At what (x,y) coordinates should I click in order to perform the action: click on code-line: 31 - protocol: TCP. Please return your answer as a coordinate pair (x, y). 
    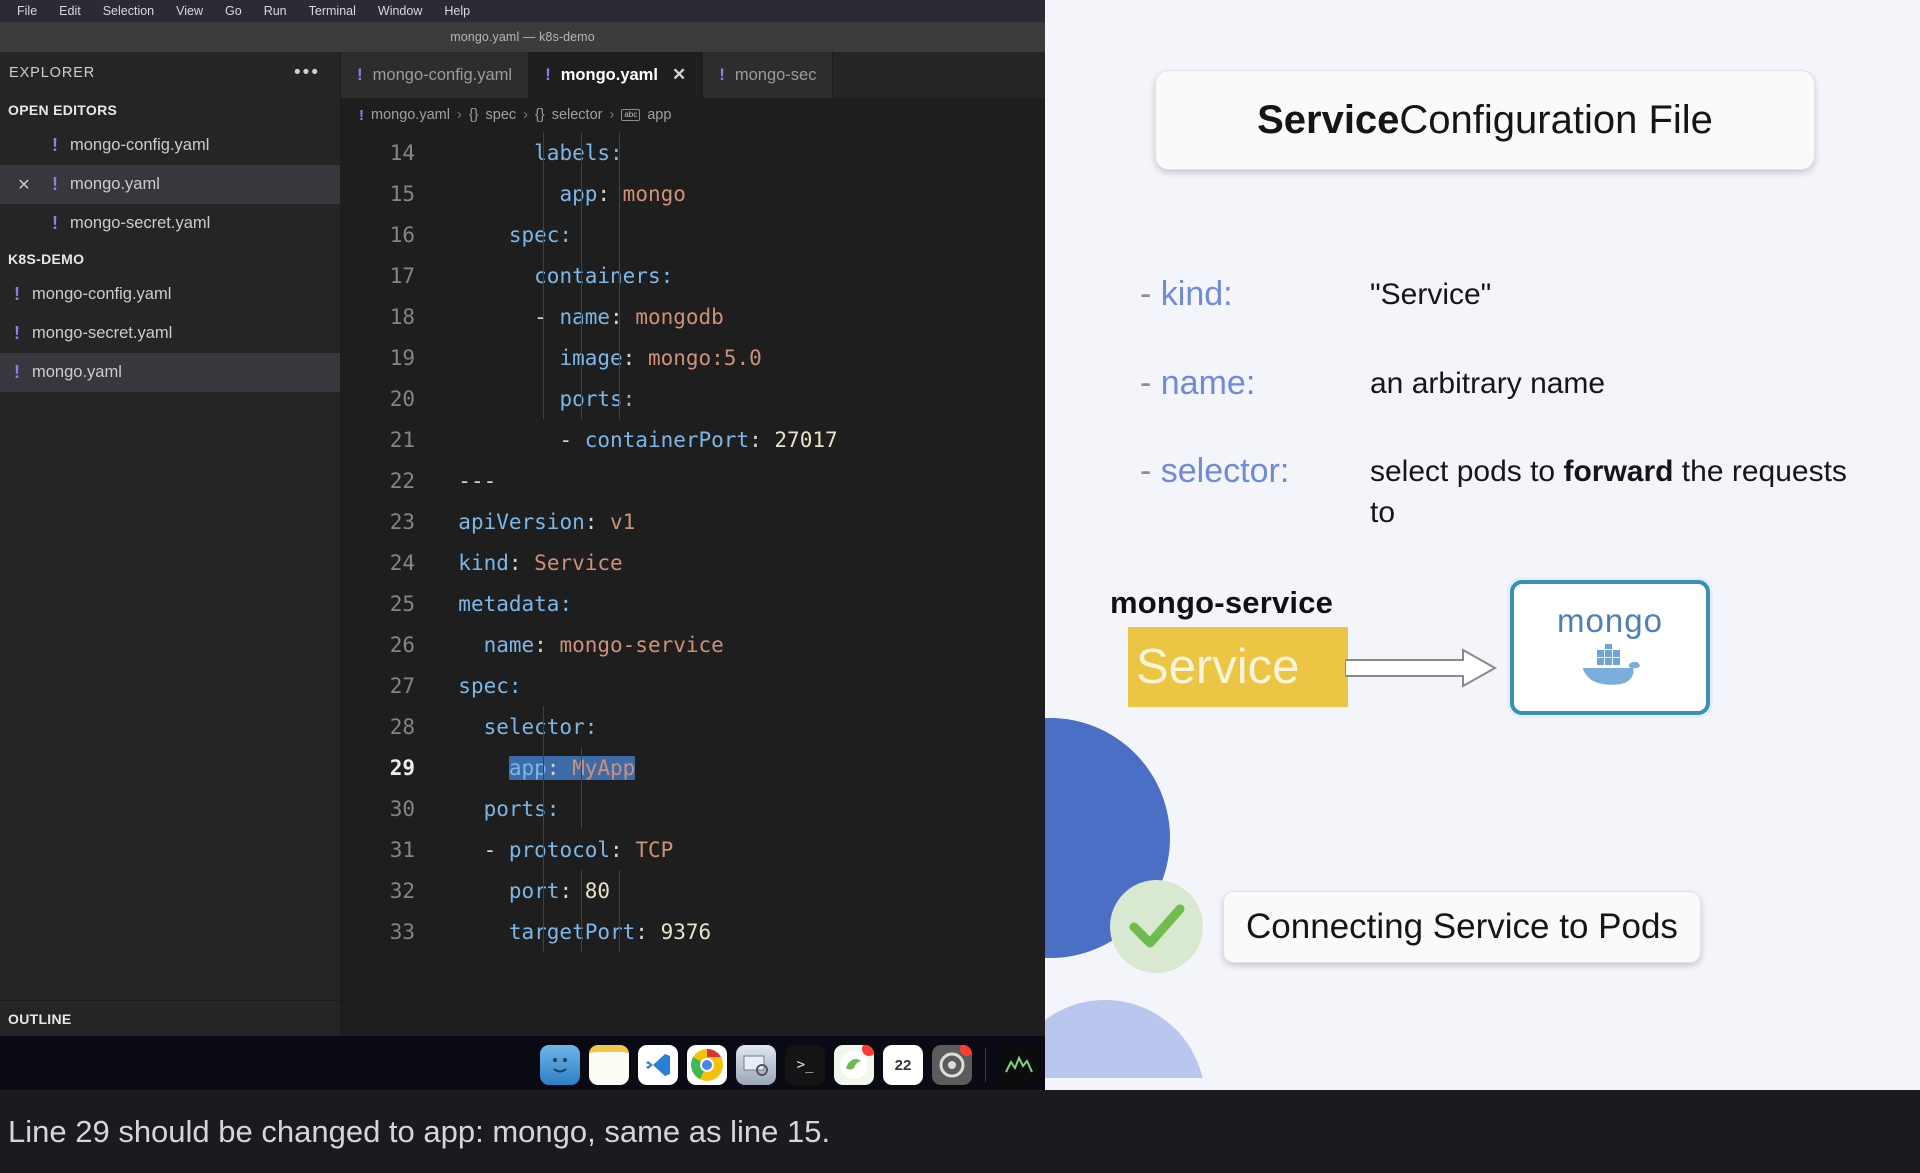
    Looking at the image, I should click on (693, 849).